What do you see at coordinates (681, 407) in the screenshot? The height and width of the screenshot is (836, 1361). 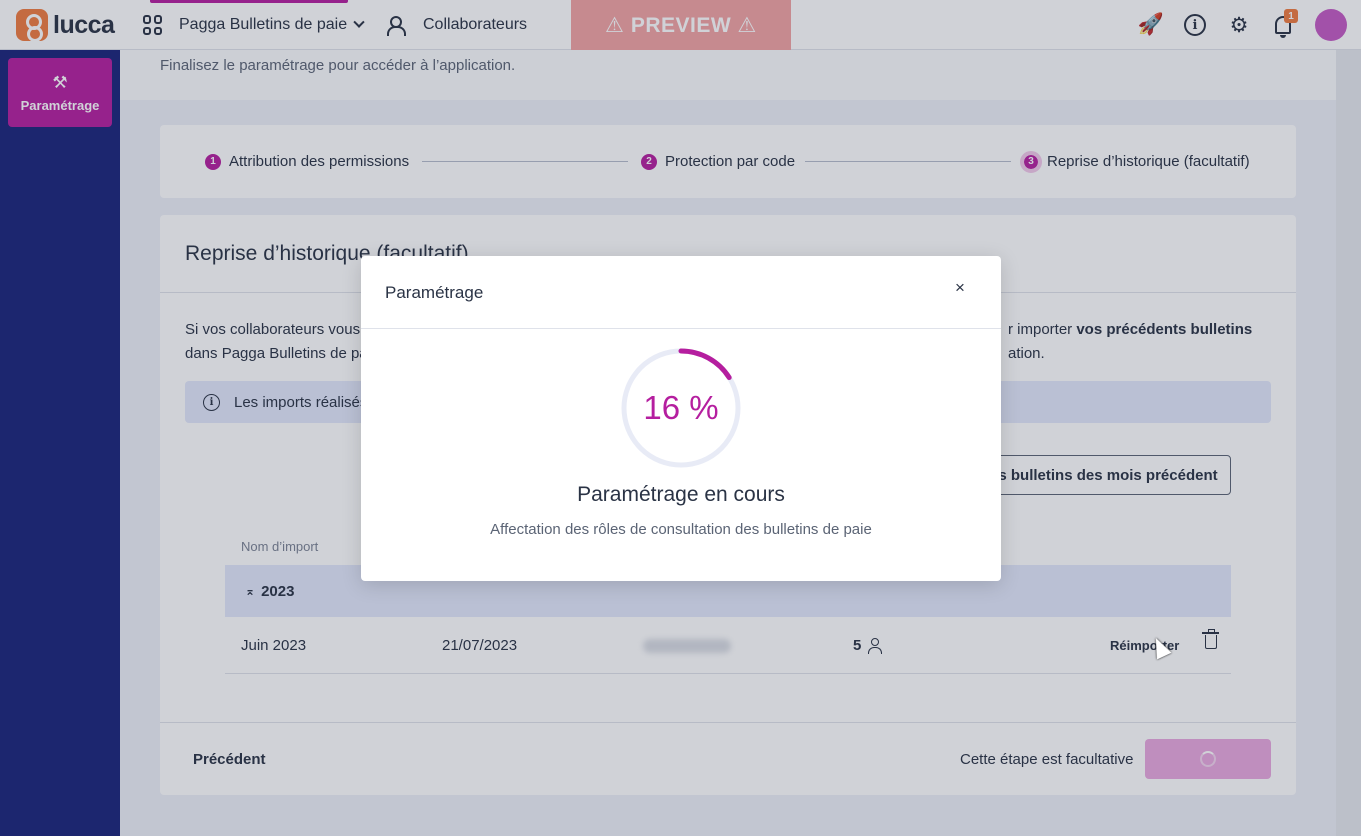 I see `progress-percent: 16 %` at bounding box center [681, 407].